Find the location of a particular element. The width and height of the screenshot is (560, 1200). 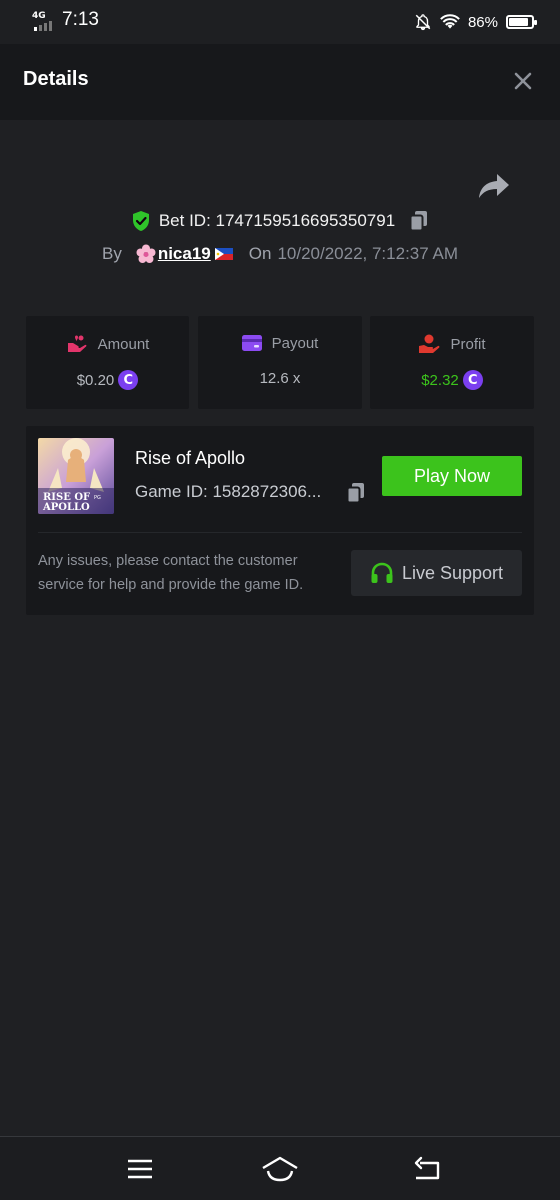

username: nica19 is located at coordinates (184, 253).